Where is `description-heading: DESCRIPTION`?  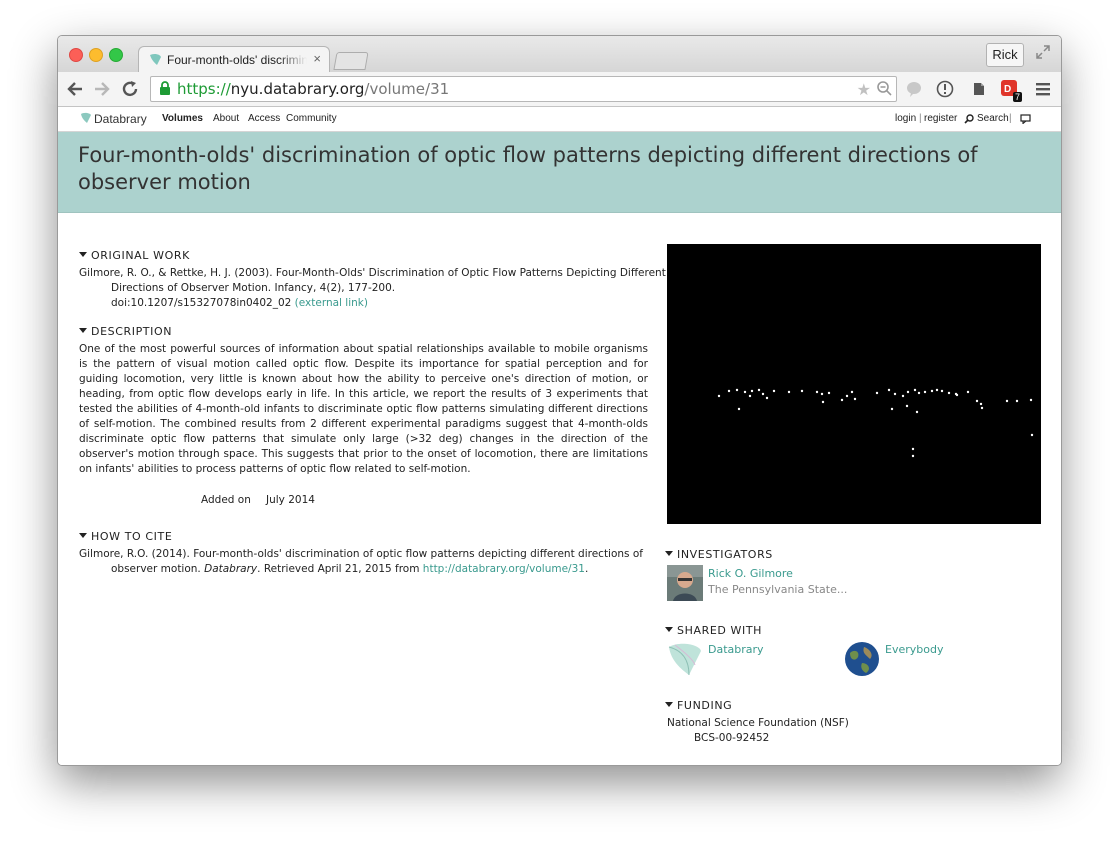 description-heading: DESCRIPTION is located at coordinates (125, 331).